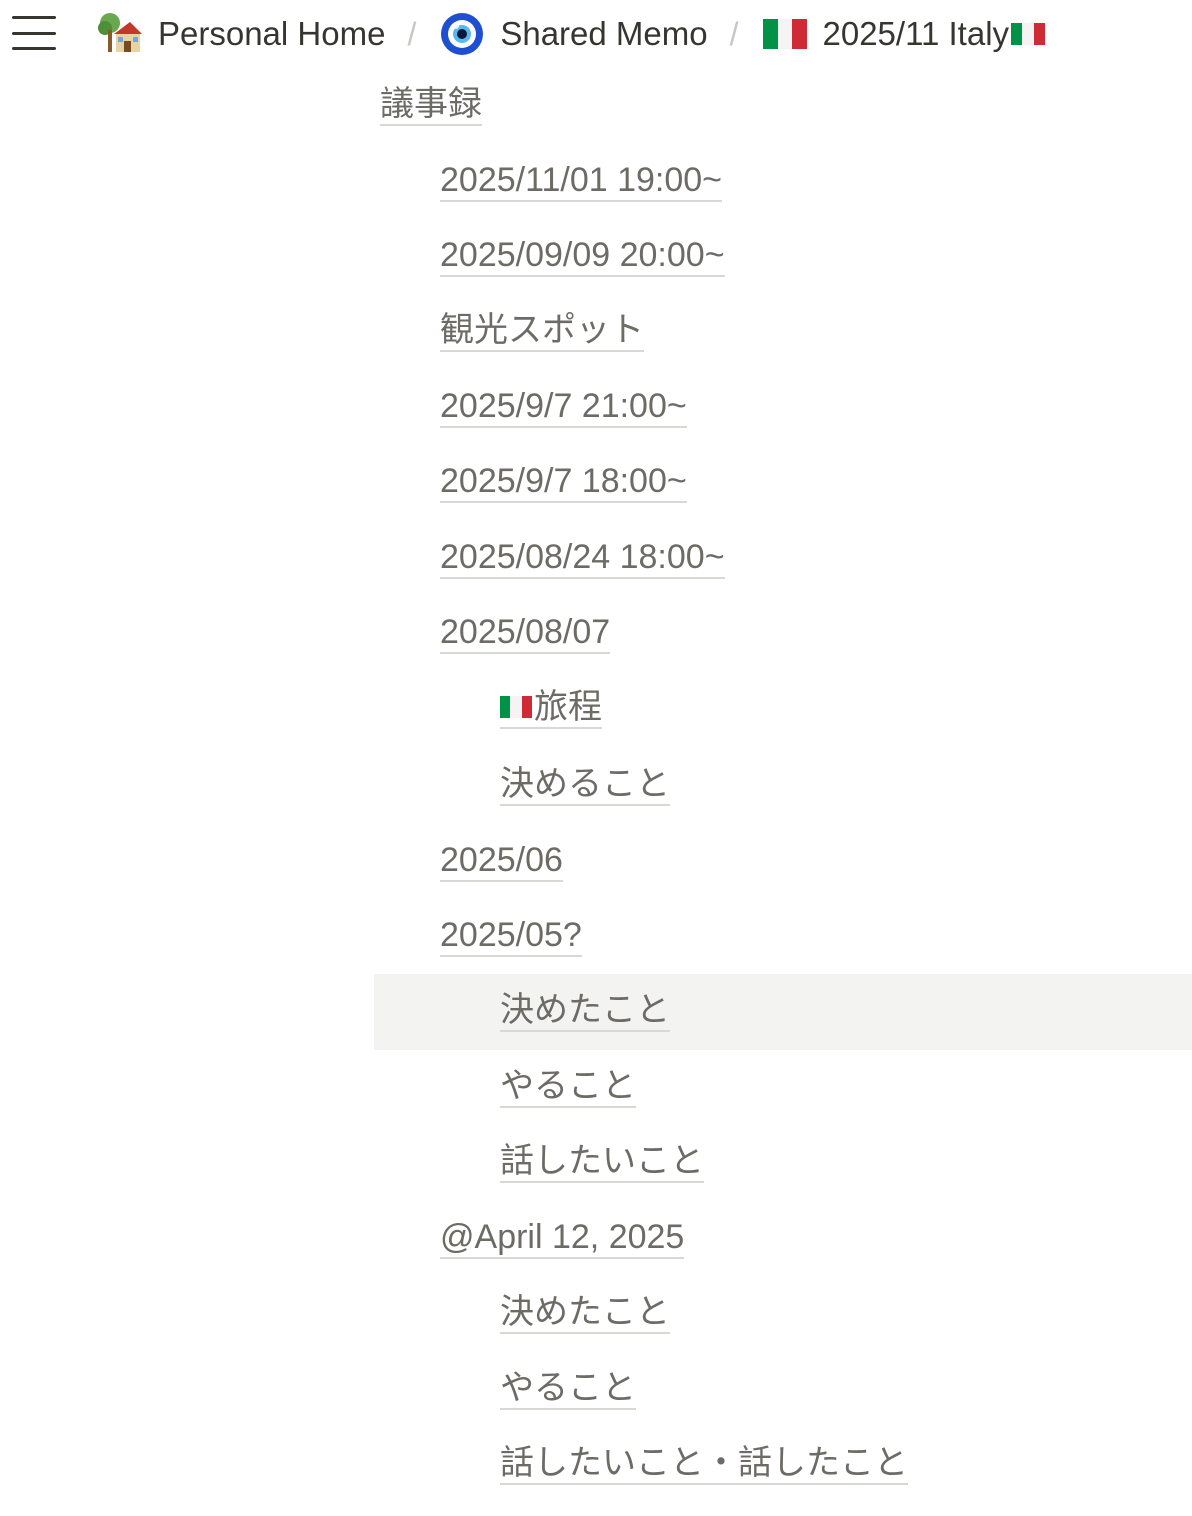 Image resolution: width=1192 pixels, height=1516 pixels. I want to click on list-item: 2025/08/07, so click(783, 634).